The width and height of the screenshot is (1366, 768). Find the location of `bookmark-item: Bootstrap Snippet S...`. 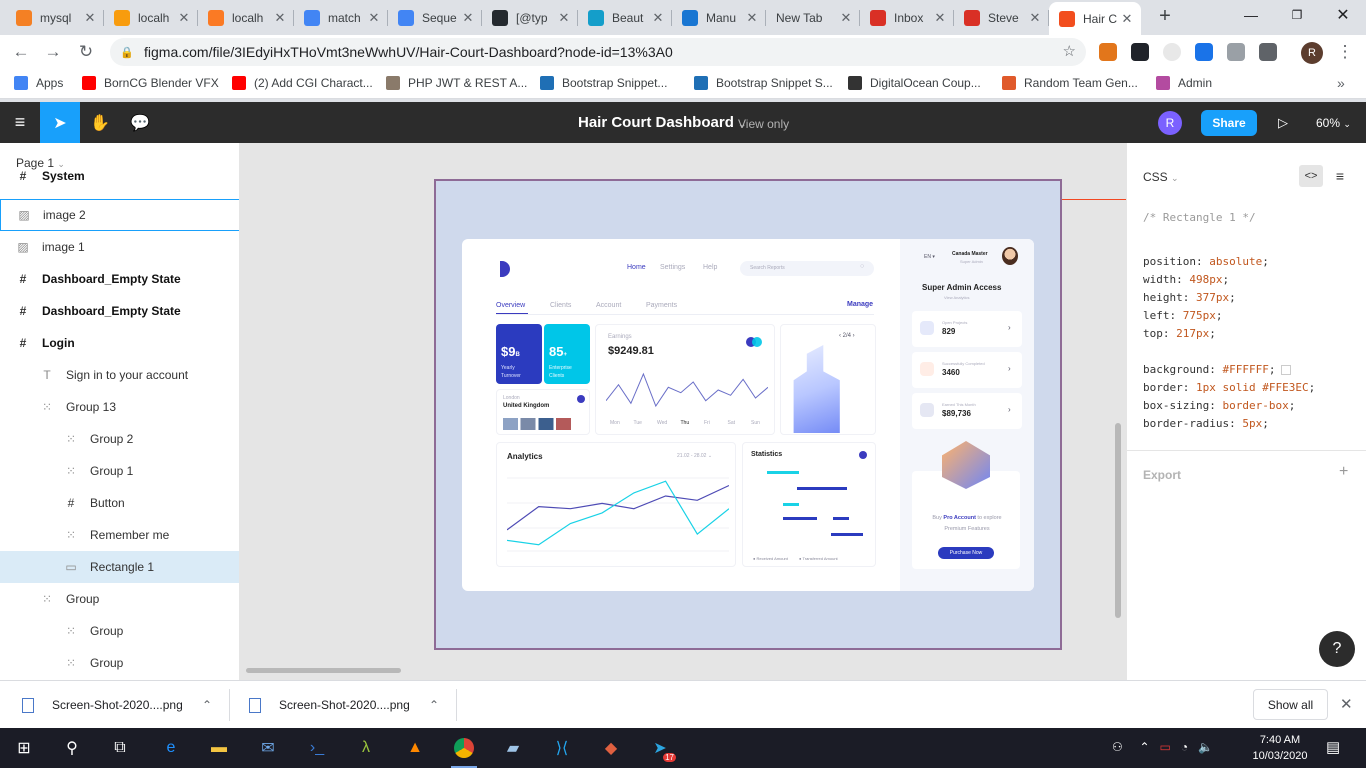

bookmark-item: Bootstrap Snippet S... is located at coordinates (763, 83).